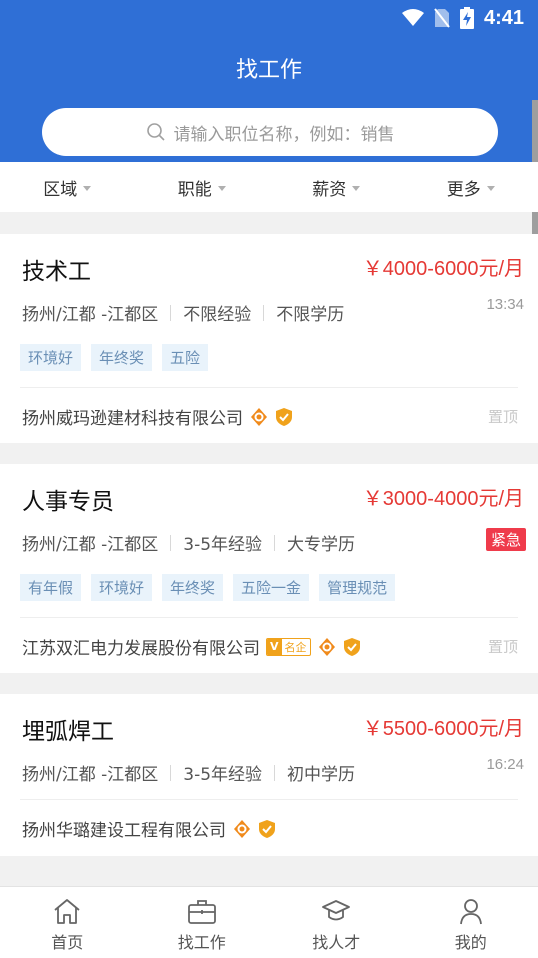  I want to click on job-meta: 扬州/江都 -江都区 3-5年经验 初中学历, so click(188, 772).